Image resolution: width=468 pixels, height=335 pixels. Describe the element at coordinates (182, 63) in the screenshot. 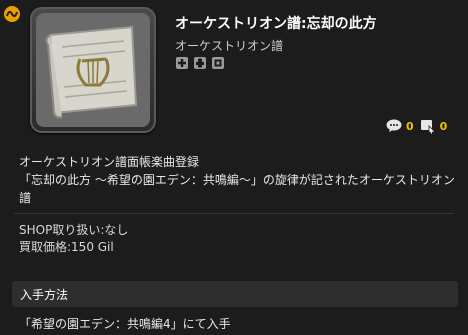

I see `tank-role-icon` at that location.